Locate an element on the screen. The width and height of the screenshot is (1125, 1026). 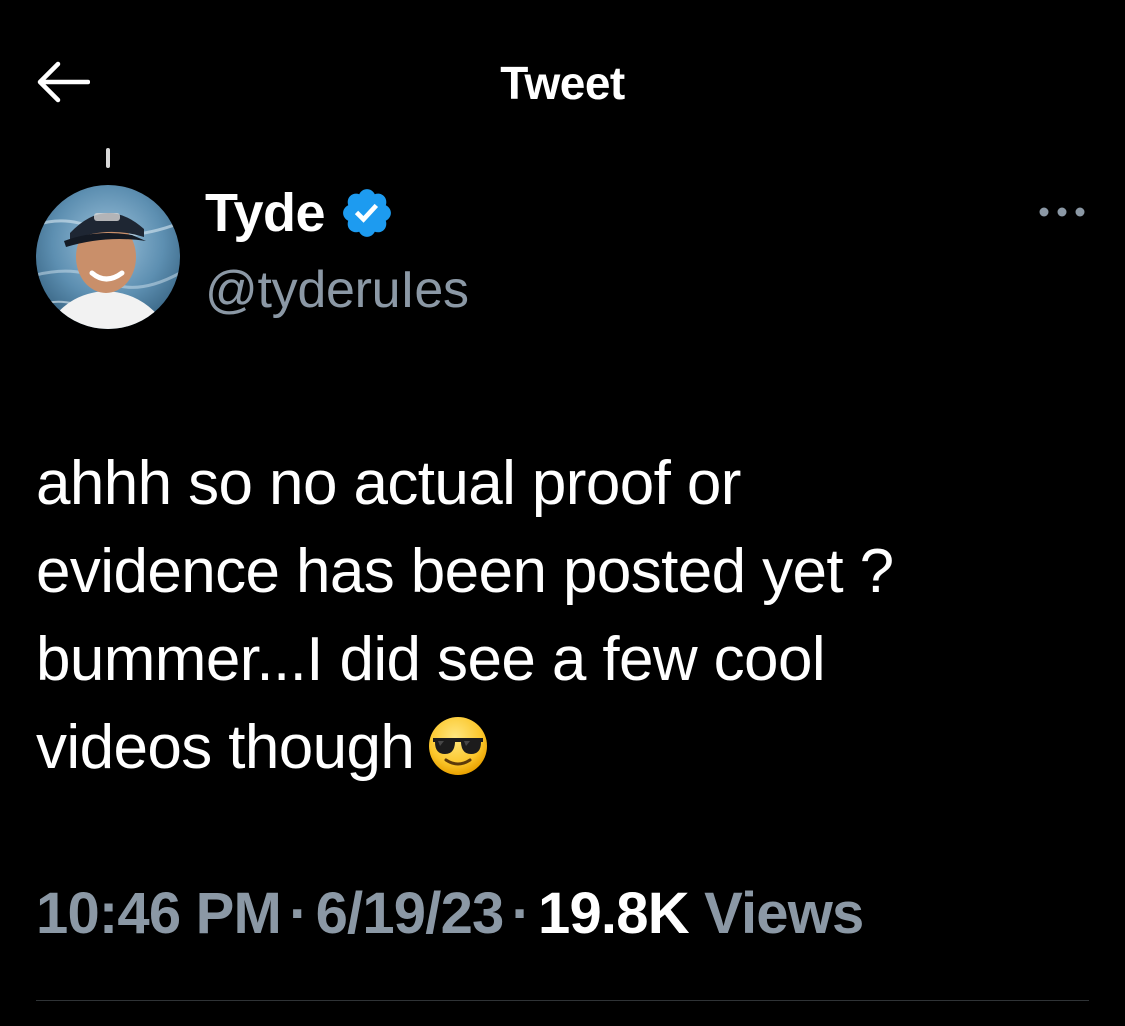
avatar-photo-icon is located at coordinates (108, 257).